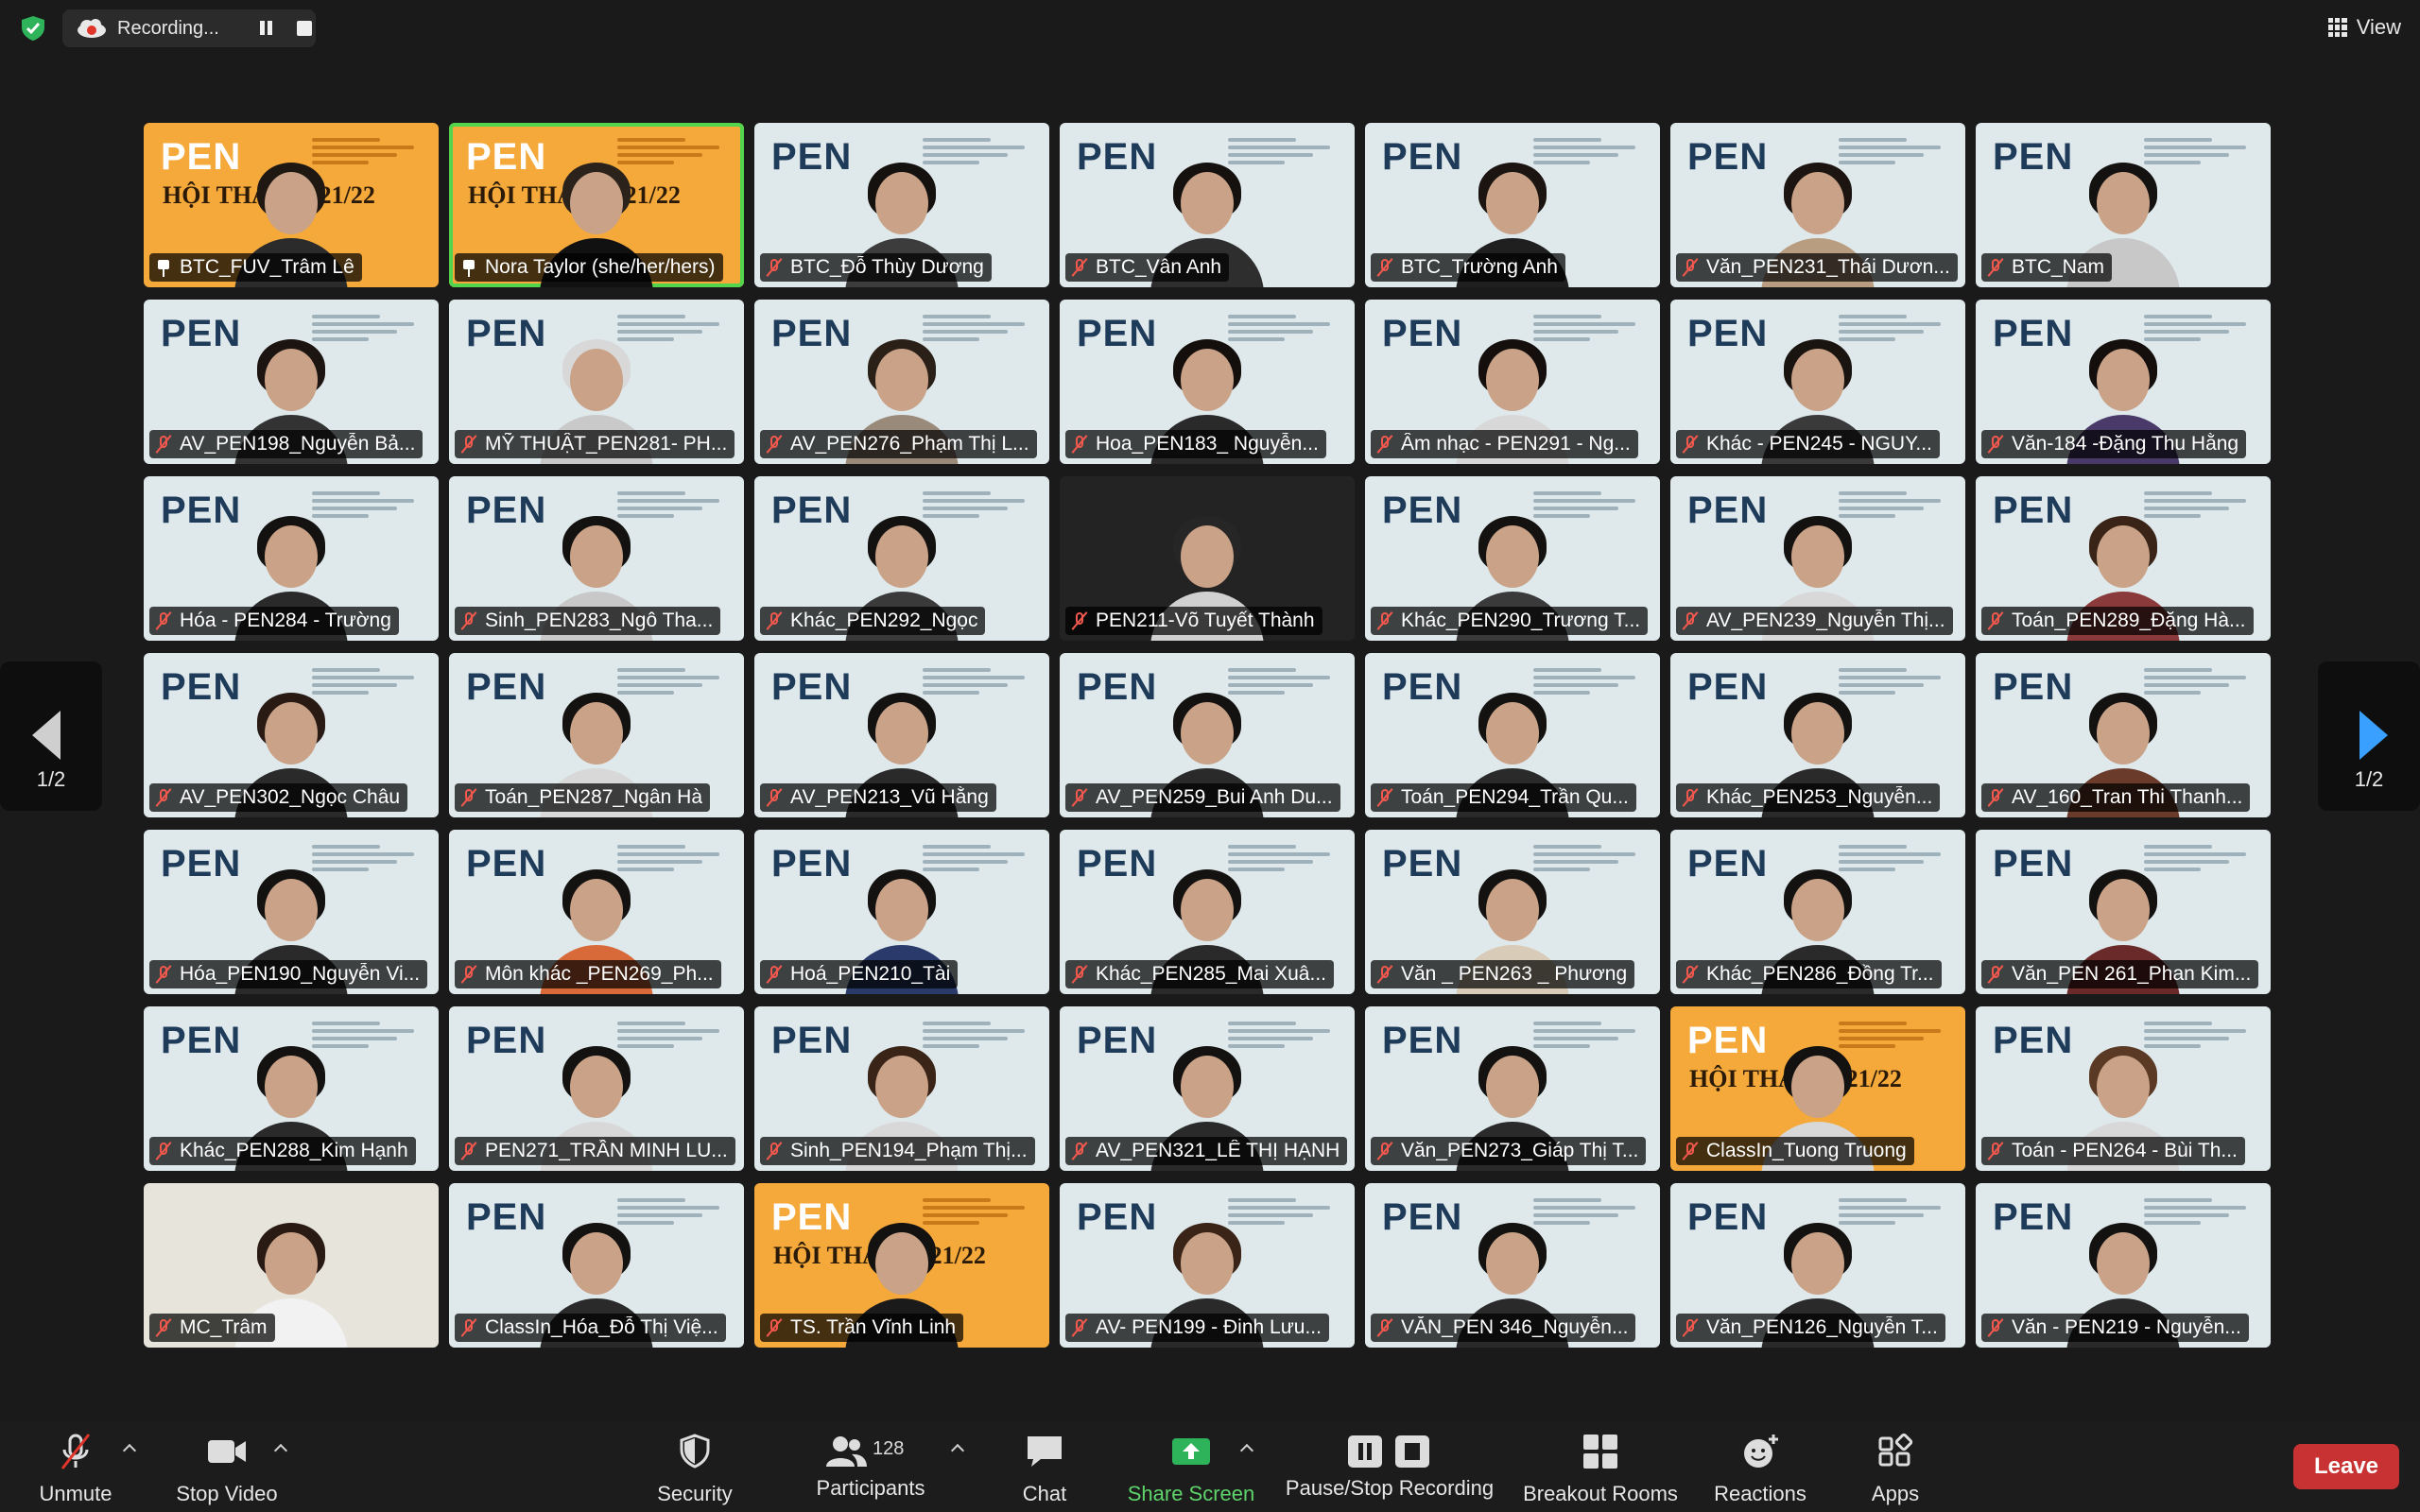 Image resolution: width=2420 pixels, height=1512 pixels. What do you see at coordinates (596, 735) in the screenshot?
I see `participant-video-tile: PEN Toán_PEN287_Ngân Hà` at bounding box center [596, 735].